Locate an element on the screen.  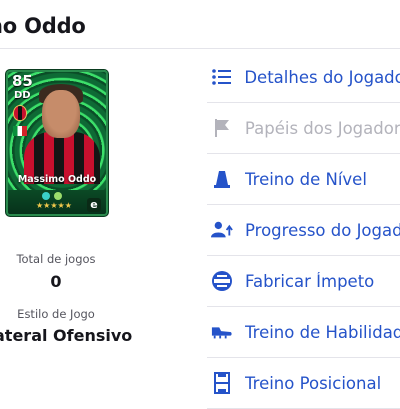
menu-item-skill-training: Treino de Habilidade is located at coordinates (303, 332).